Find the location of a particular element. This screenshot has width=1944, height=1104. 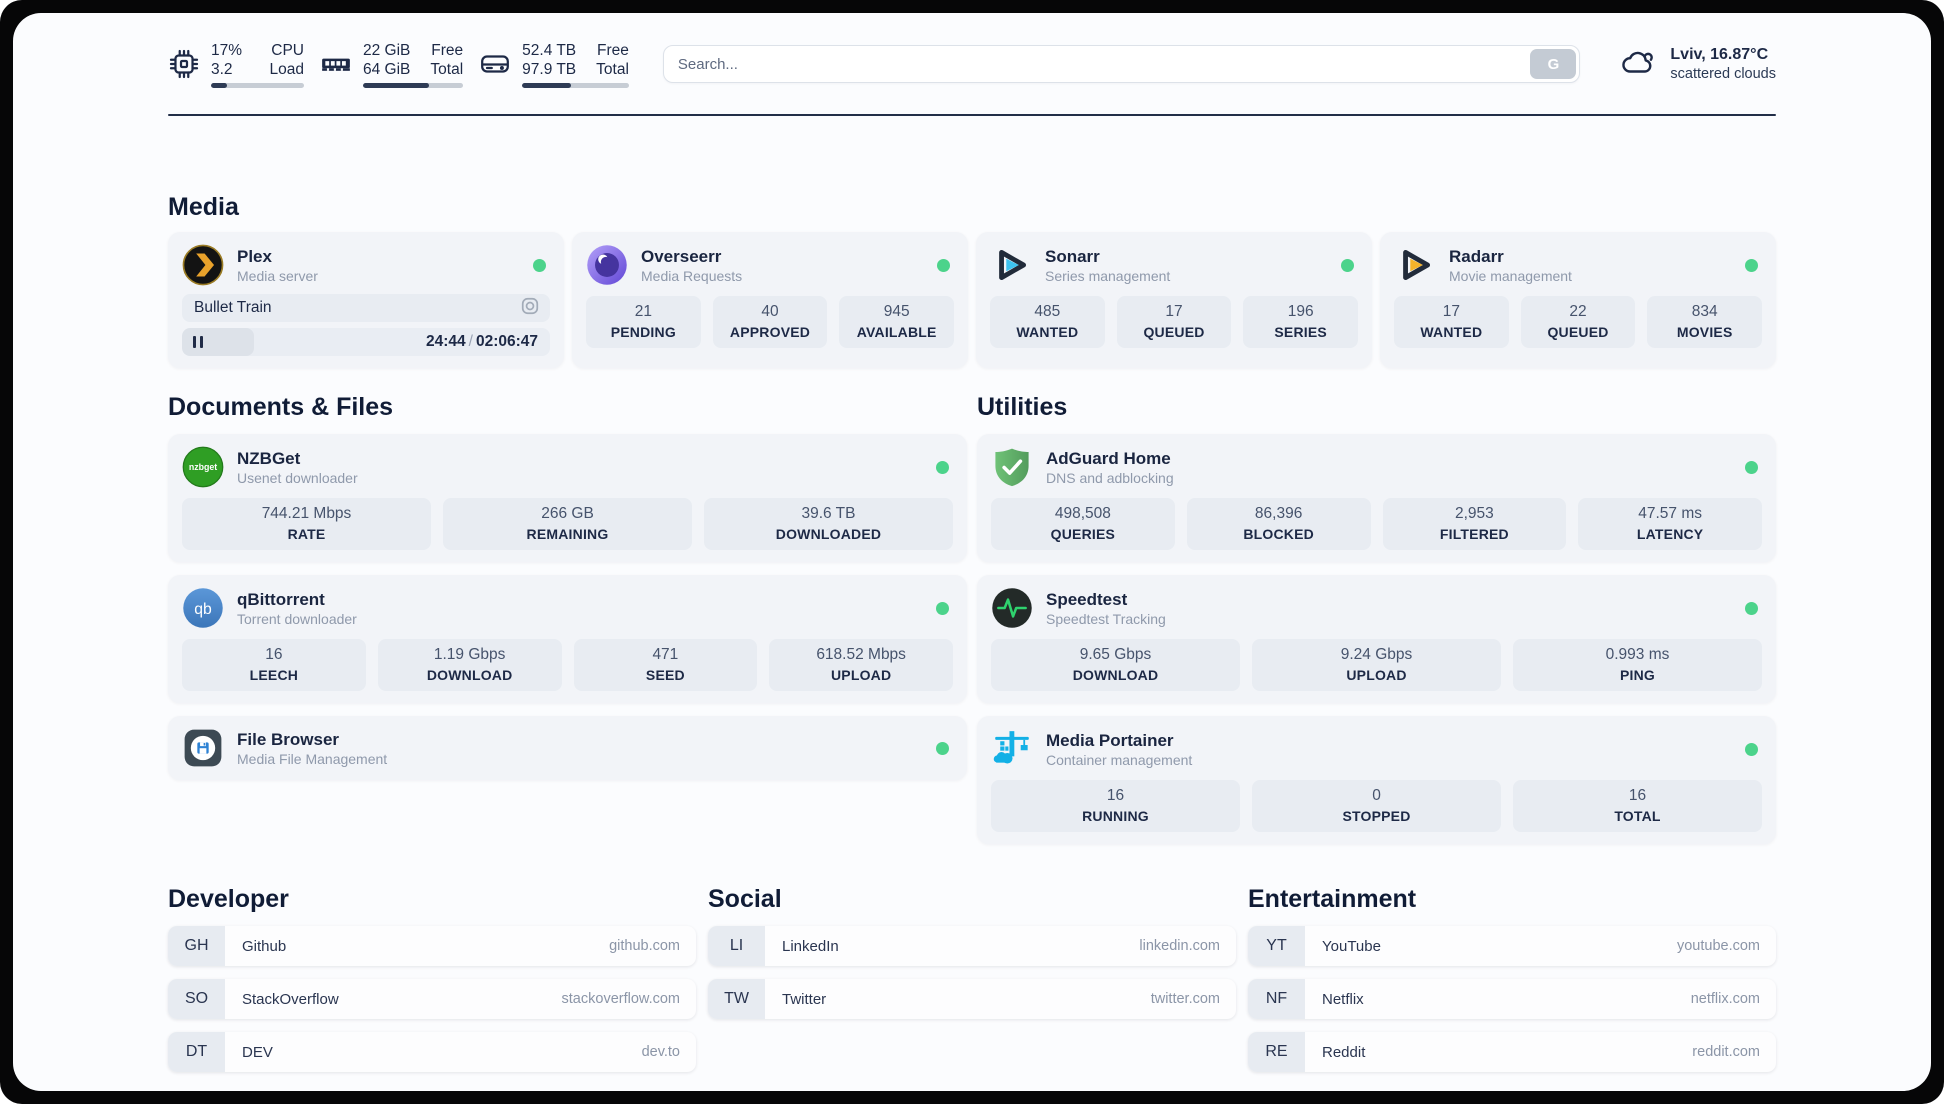

filebrowser-icon is located at coordinates (203, 748).